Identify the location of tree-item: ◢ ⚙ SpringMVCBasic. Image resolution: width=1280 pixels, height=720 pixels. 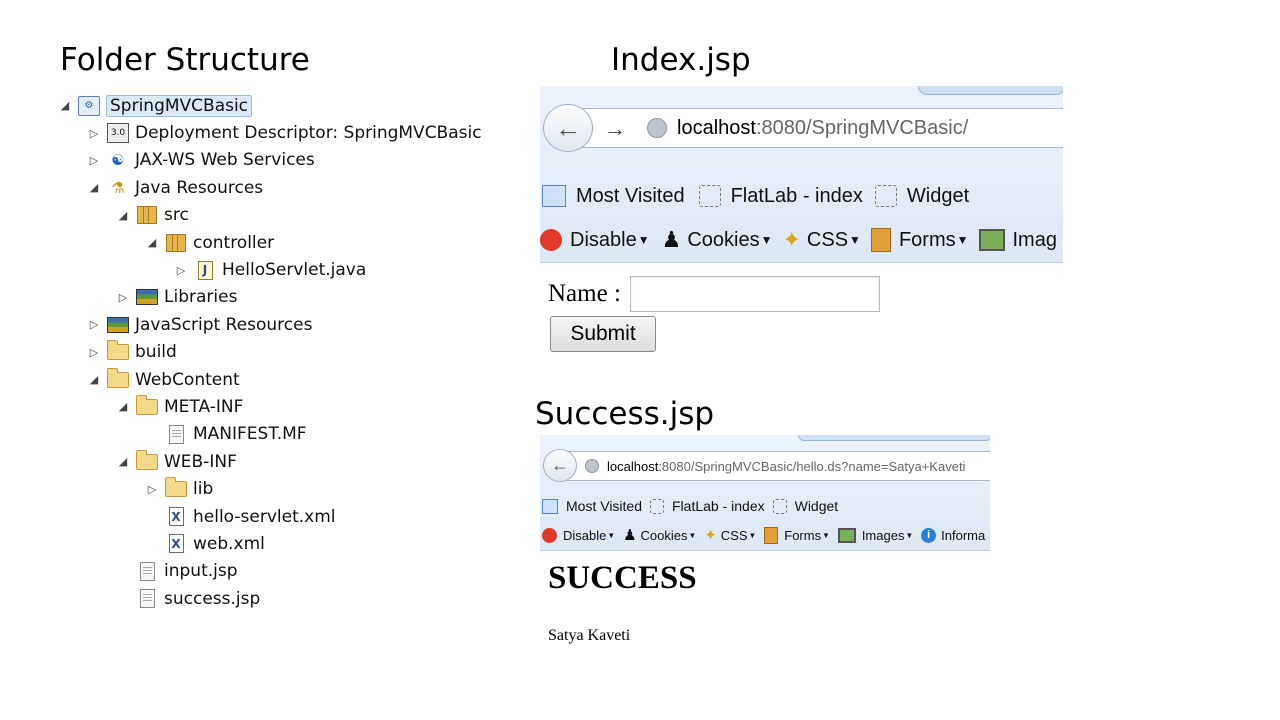
(278, 105).